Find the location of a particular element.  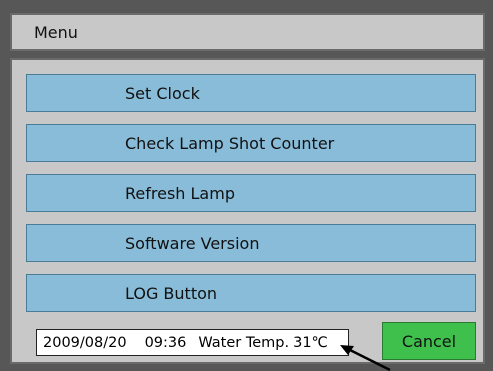

title-bar: Menu is located at coordinates (247, 32).